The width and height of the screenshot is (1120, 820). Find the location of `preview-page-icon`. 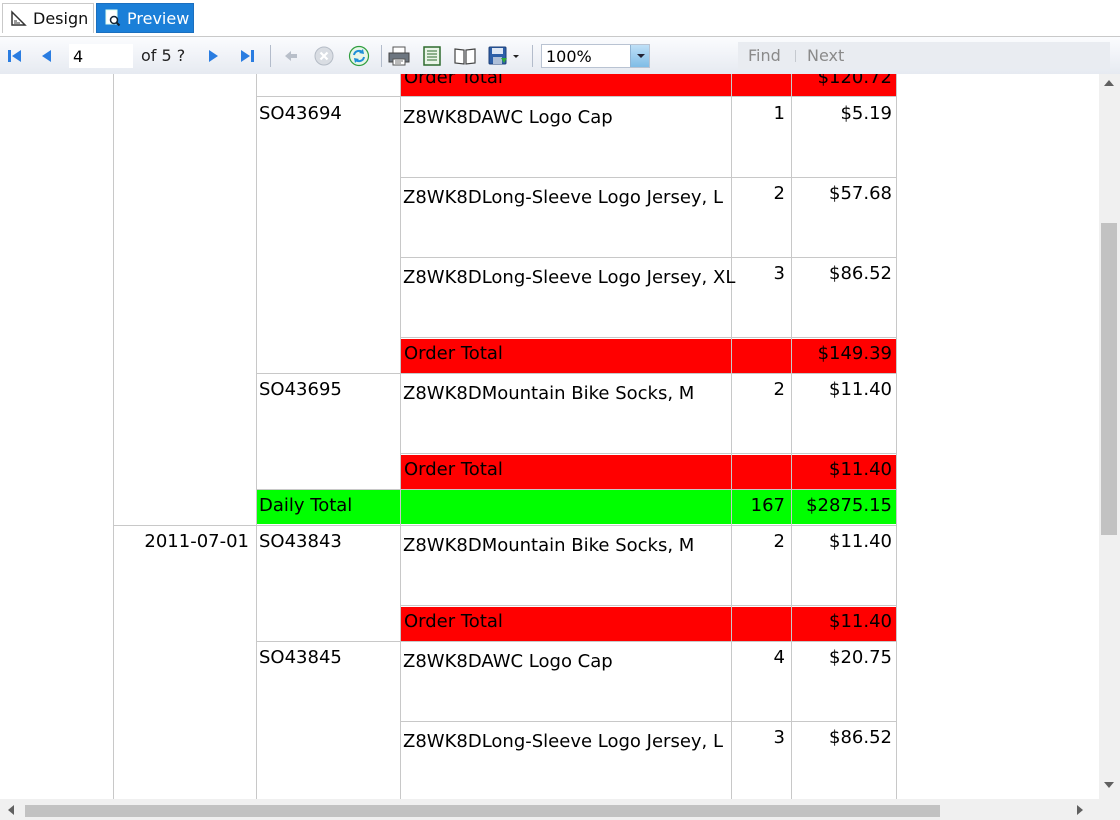

preview-page-icon is located at coordinates (113, 18).